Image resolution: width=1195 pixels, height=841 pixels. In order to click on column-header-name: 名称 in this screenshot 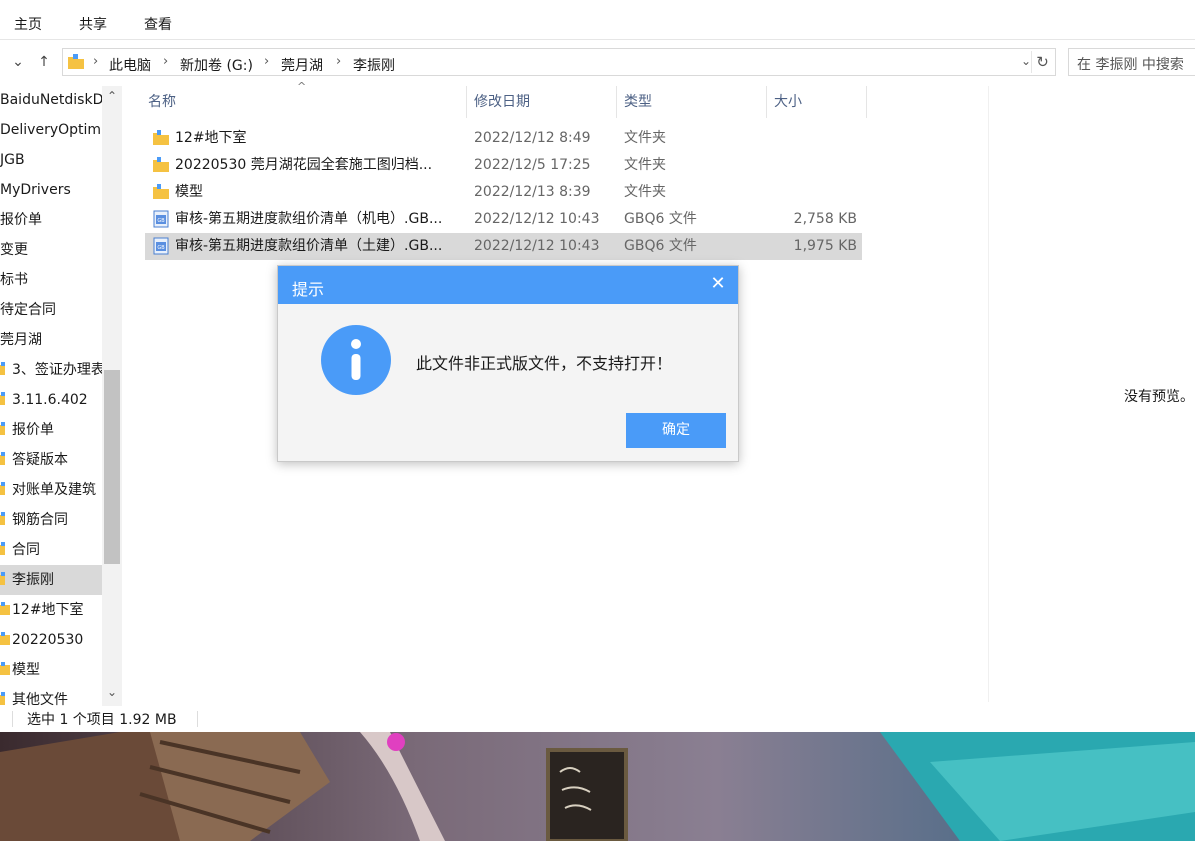, I will do `click(304, 102)`.